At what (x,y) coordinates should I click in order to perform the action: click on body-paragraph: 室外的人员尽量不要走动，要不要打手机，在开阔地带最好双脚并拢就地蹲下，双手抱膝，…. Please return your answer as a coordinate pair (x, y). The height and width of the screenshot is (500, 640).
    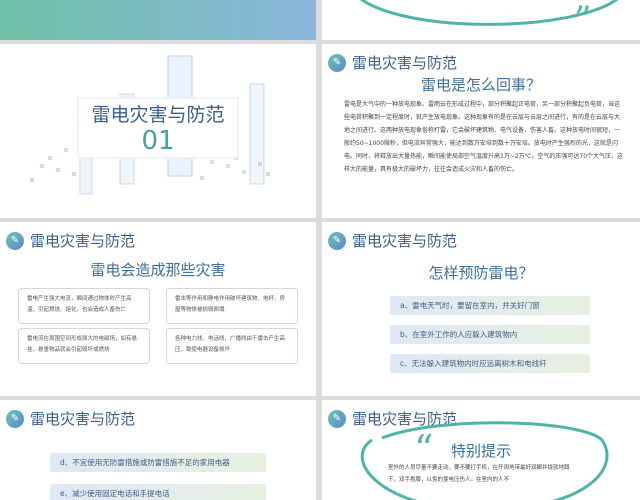
    Looking at the image, I should click on (479, 474).